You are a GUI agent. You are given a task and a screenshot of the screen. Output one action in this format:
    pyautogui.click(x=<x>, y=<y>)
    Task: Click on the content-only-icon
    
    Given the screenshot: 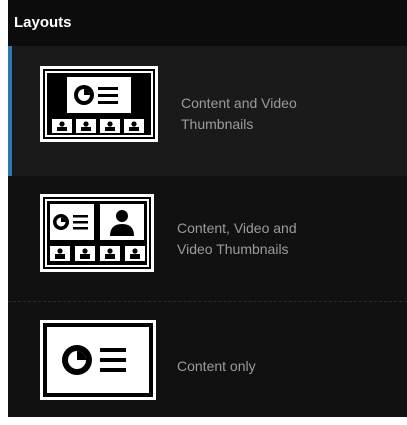 What is the action you would take?
    pyautogui.click(x=98, y=360)
    